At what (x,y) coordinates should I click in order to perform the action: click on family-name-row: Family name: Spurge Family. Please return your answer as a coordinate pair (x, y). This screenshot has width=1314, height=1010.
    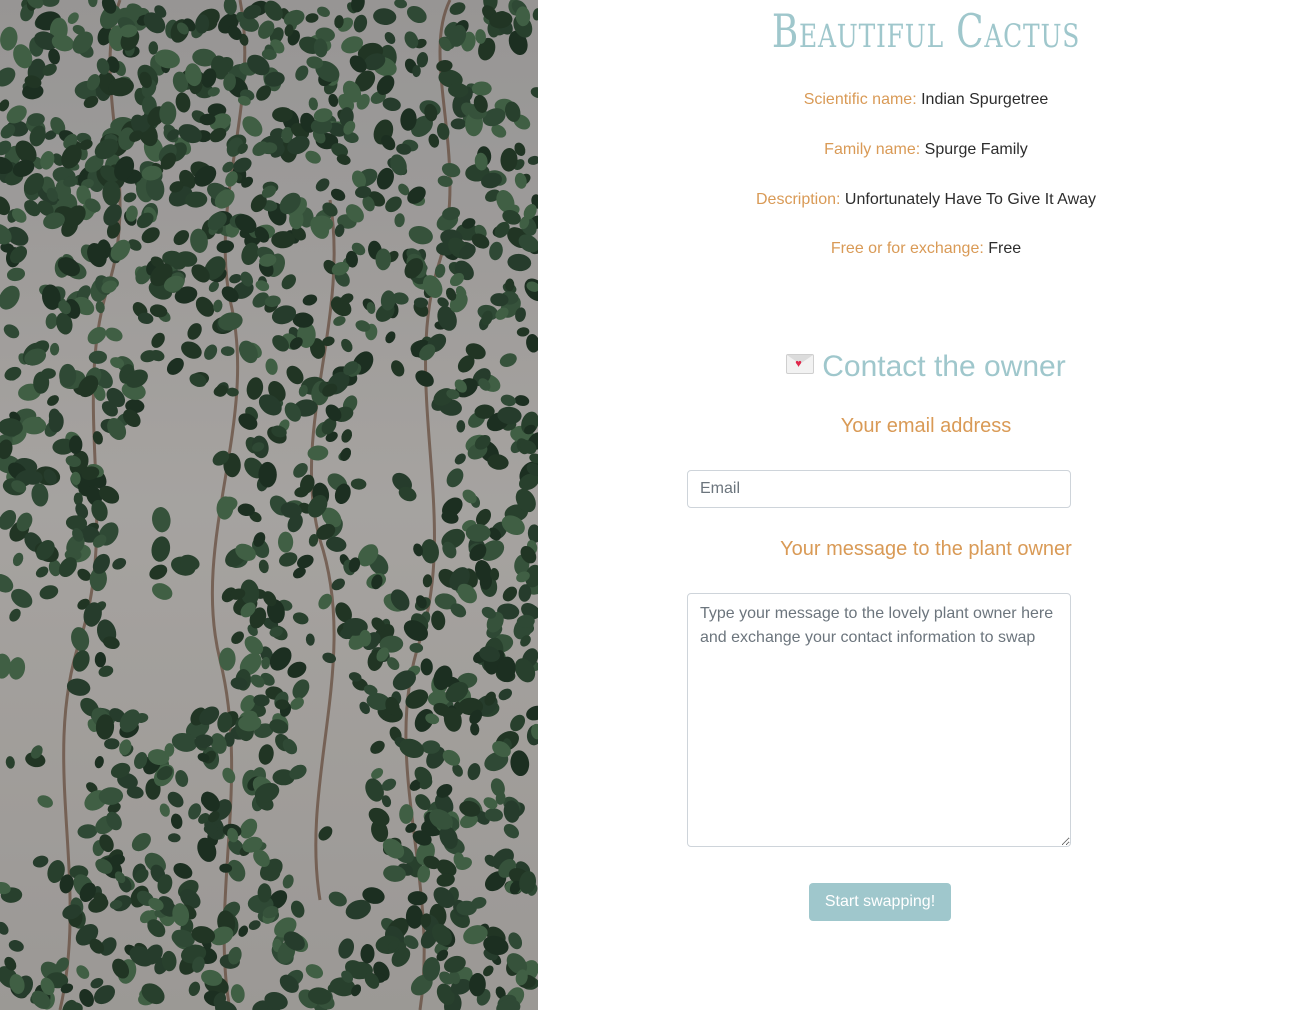
    Looking at the image, I should click on (926, 150).